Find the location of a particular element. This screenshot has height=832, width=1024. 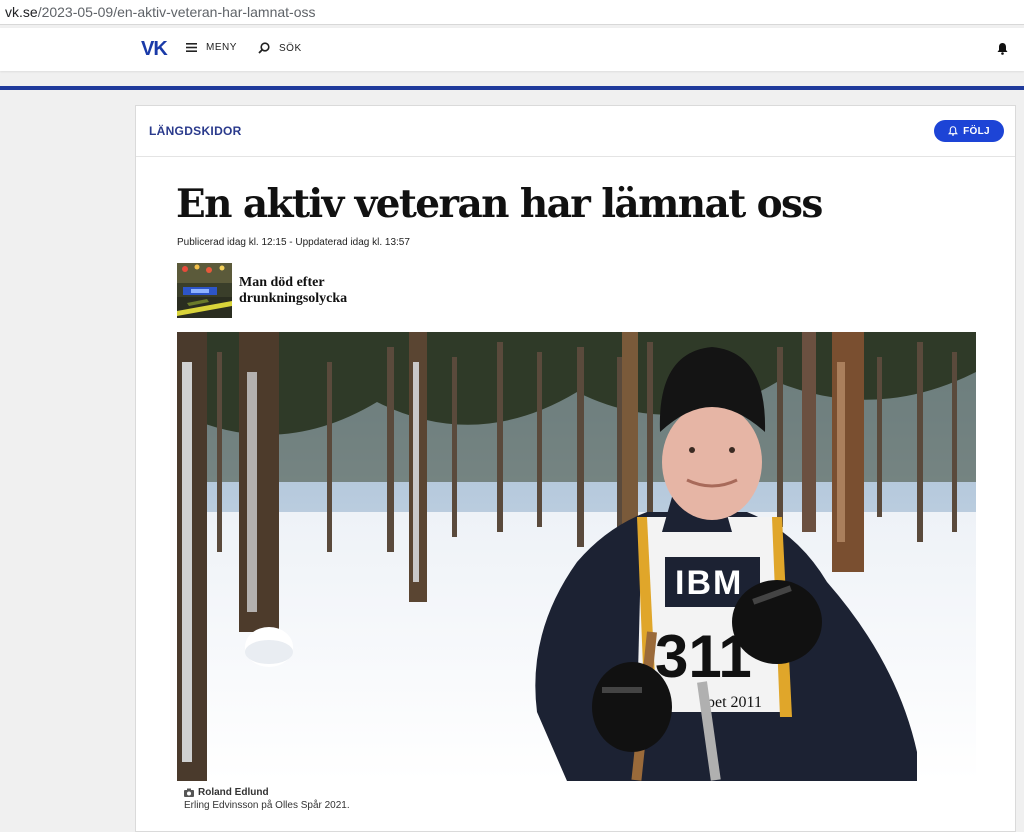

related-article-title: Man död efter drunkningsolycka is located at coordinates (293, 290).